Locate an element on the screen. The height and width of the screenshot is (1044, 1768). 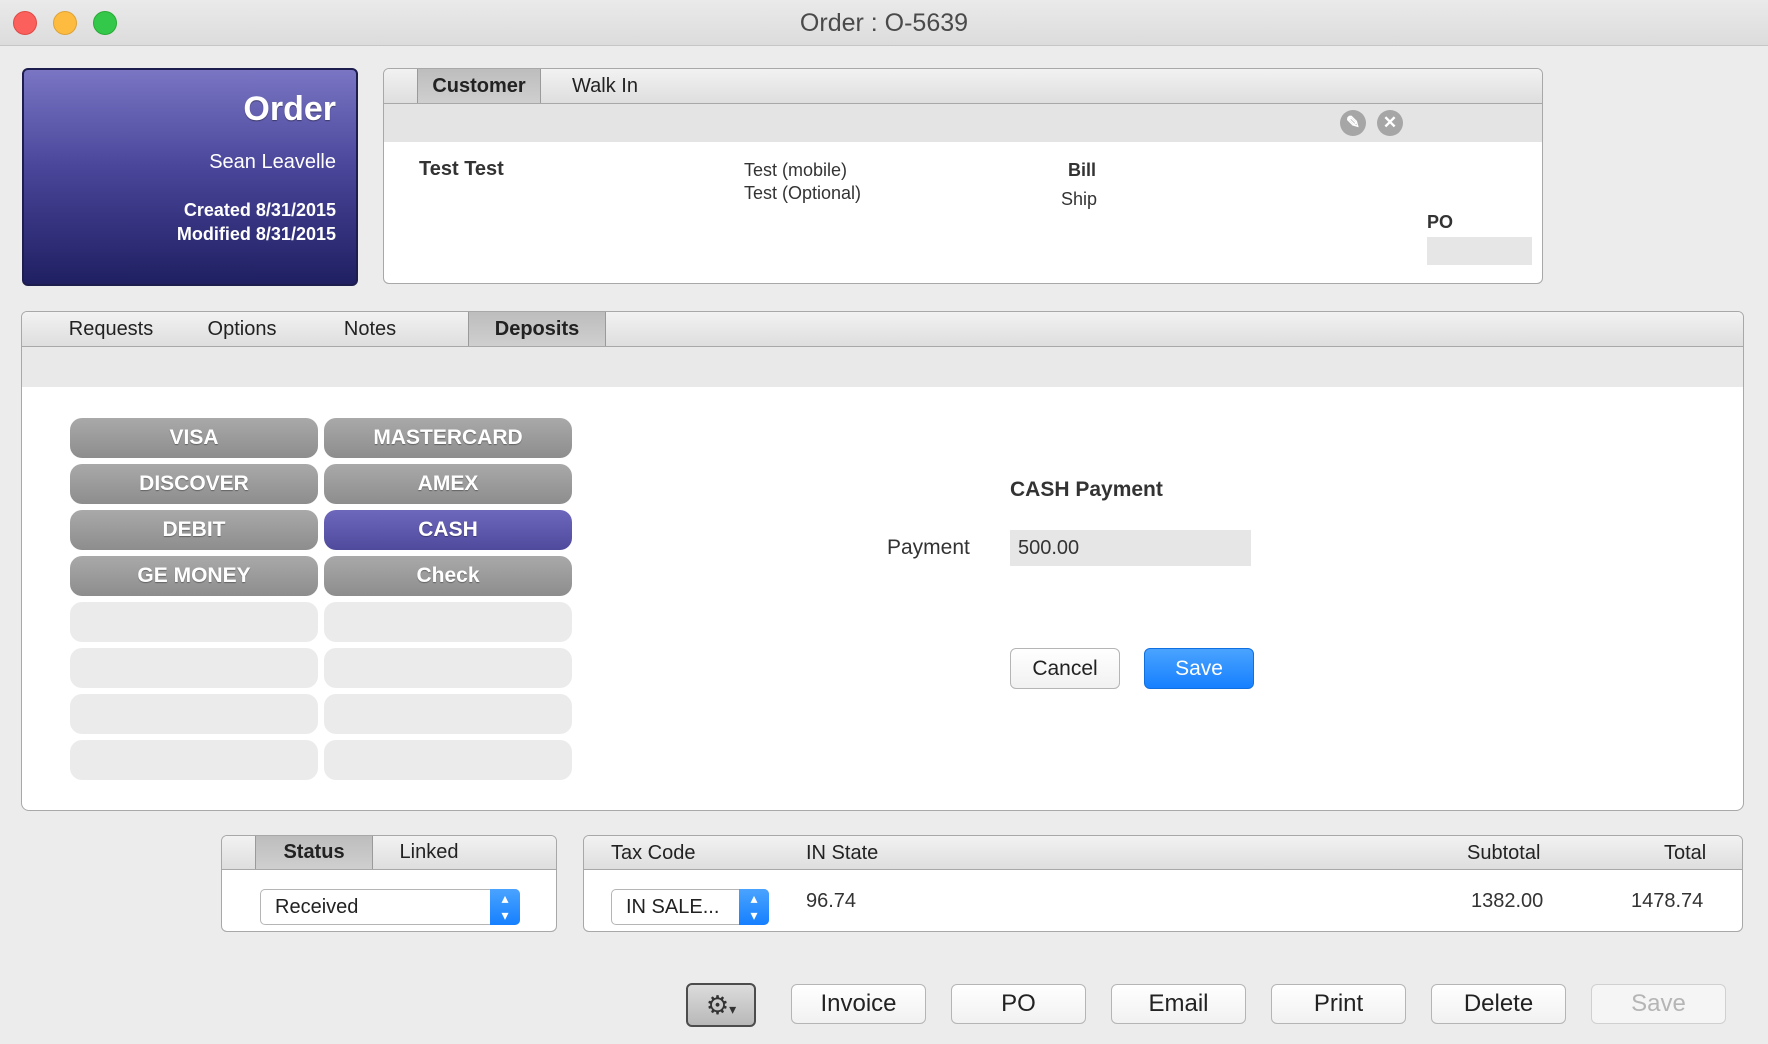
status-select: Received ▴ ▾ is located at coordinates (390, 907).